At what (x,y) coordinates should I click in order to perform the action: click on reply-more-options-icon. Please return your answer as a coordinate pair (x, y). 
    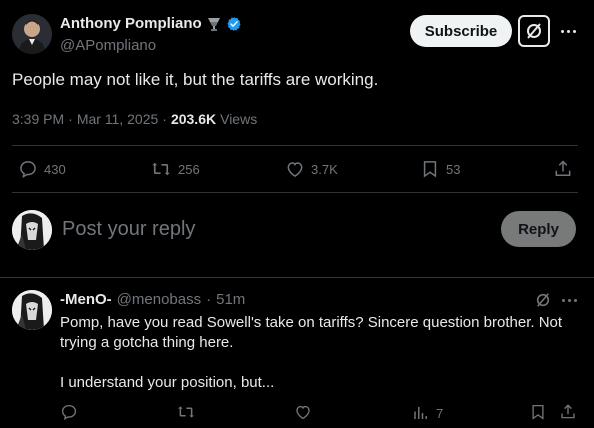
    Looking at the image, I should click on (569, 300).